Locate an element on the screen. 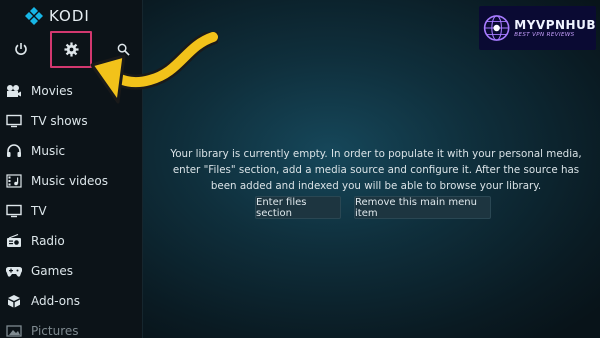  nav-item-games: Games is located at coordinates (71, 271).